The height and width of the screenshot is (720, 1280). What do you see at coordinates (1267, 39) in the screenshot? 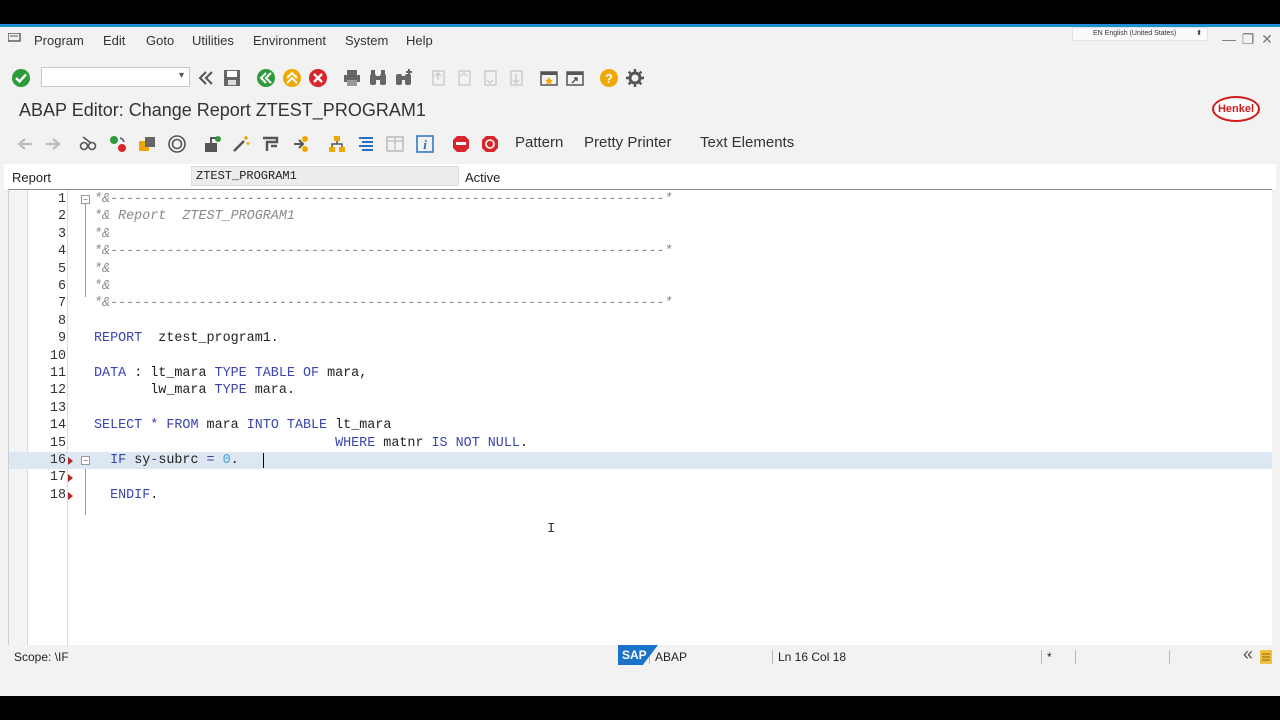
I see `close-window-button: ✕` at bounding box center [1267, 39].